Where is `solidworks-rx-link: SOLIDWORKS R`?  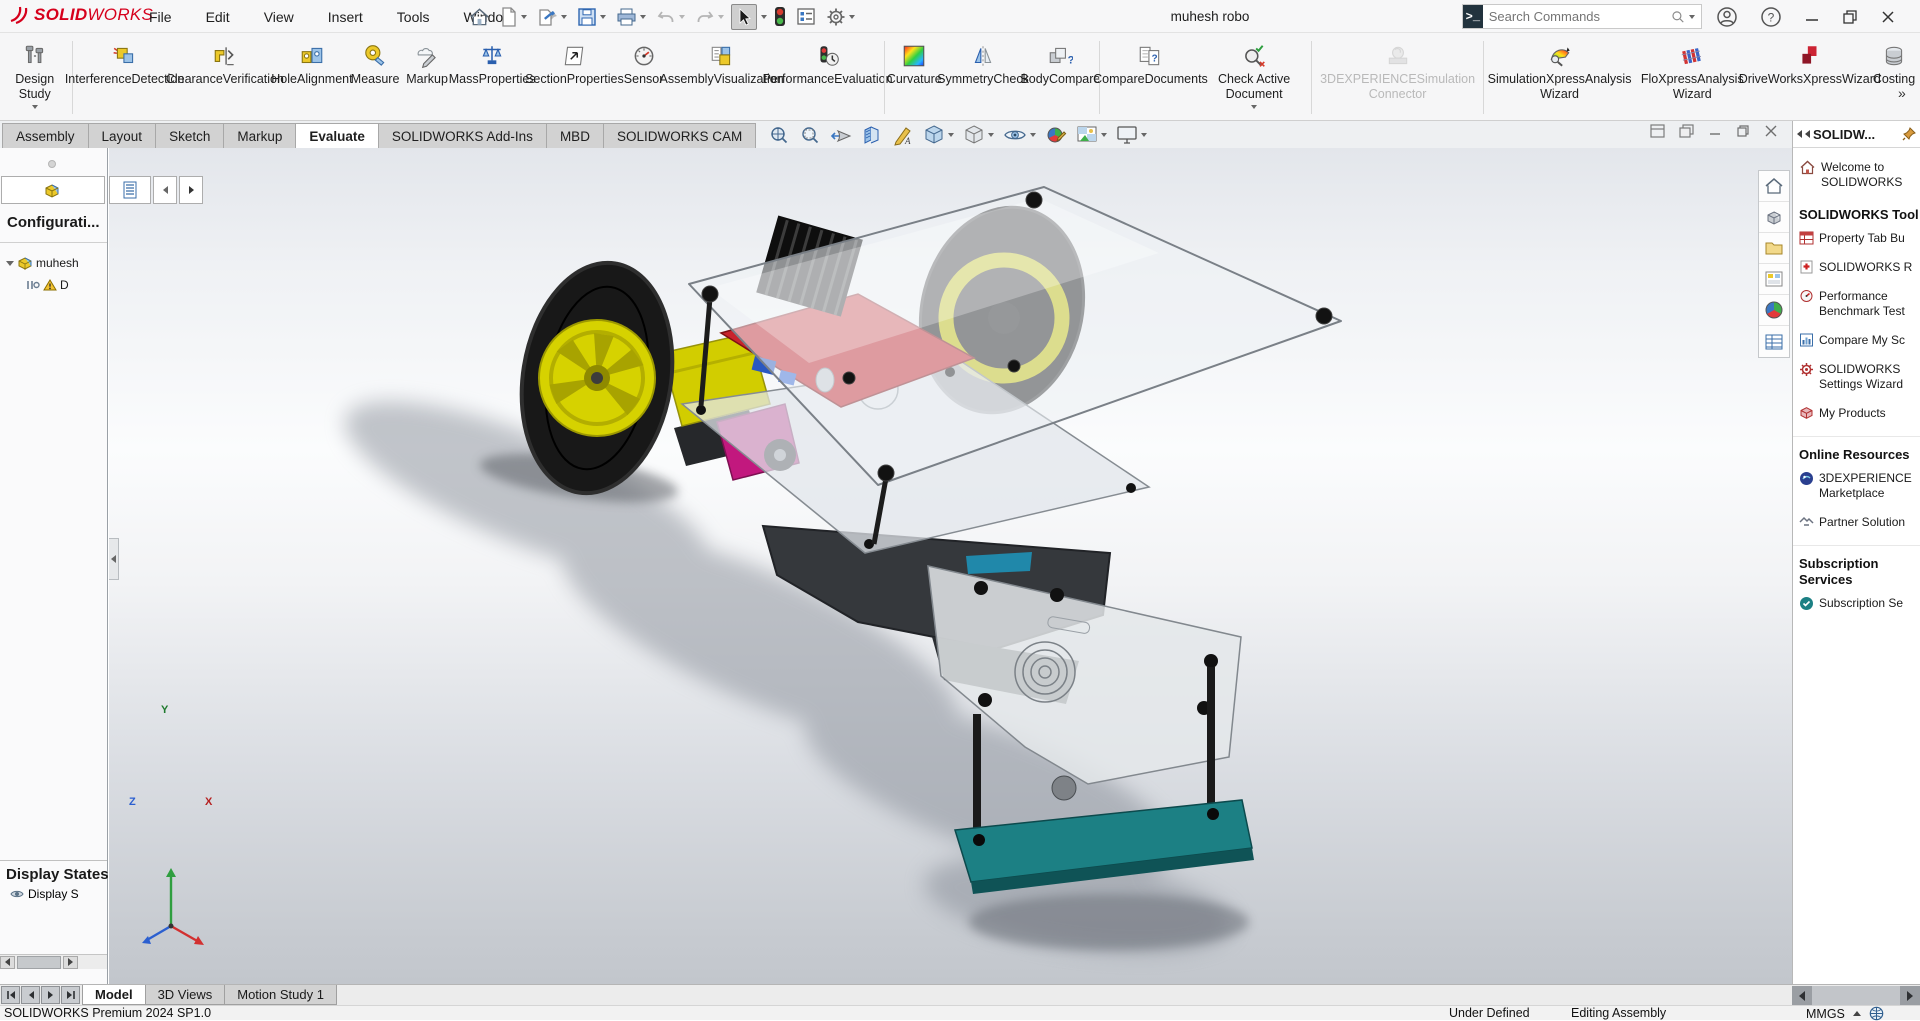 solidworks-rx-link: SOLIDWORKS R is located at coordinates (1856, 267).